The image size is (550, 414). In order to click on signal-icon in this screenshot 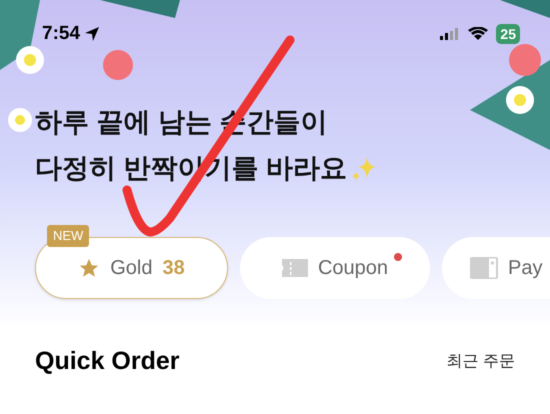, I will do `click(450, 34)`.